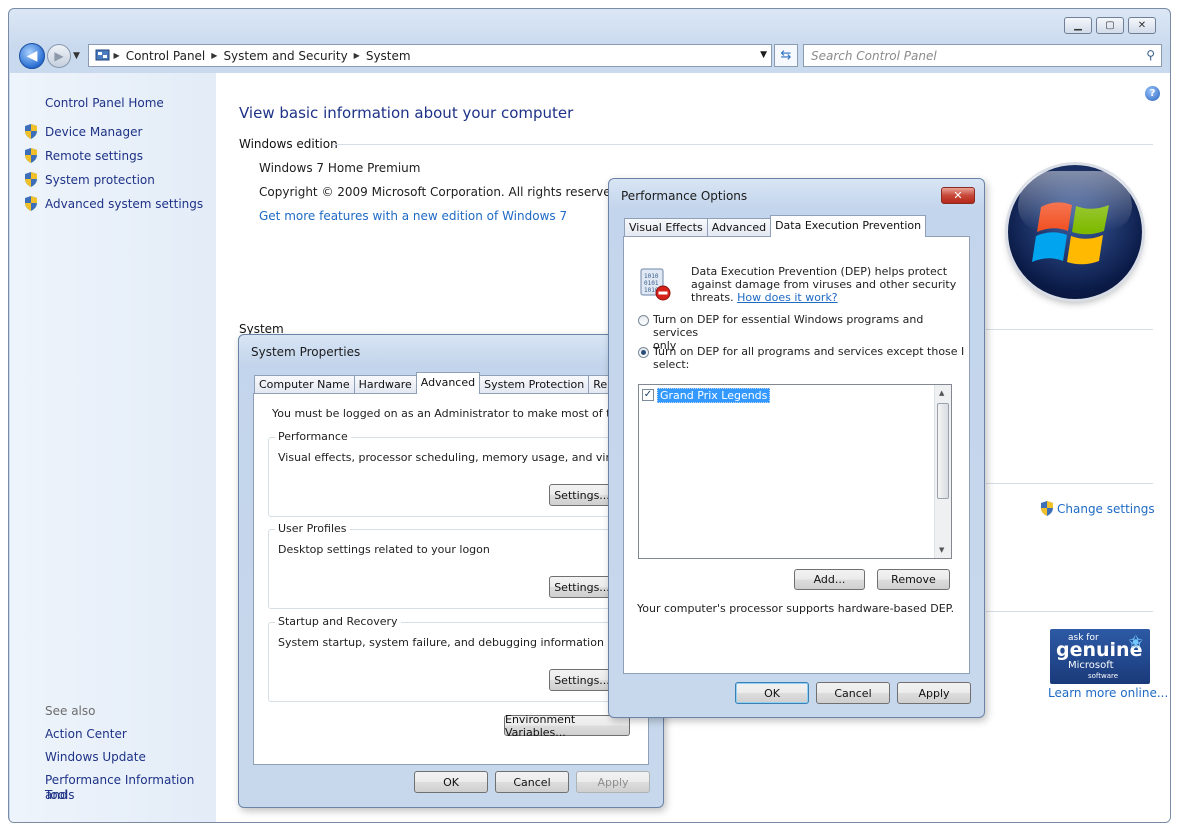 The width and height of the screenshot is (1179, 829). Describe the element at coordinates (76, 56) in the screenshot. I see `recent-pages-dropdown: ▼` at that location.